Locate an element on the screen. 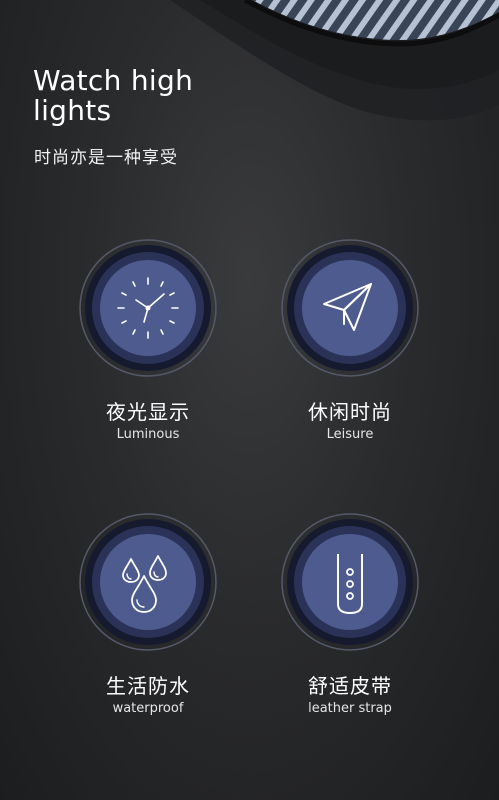  water-drops-icon is located at coordinates (148, 582).